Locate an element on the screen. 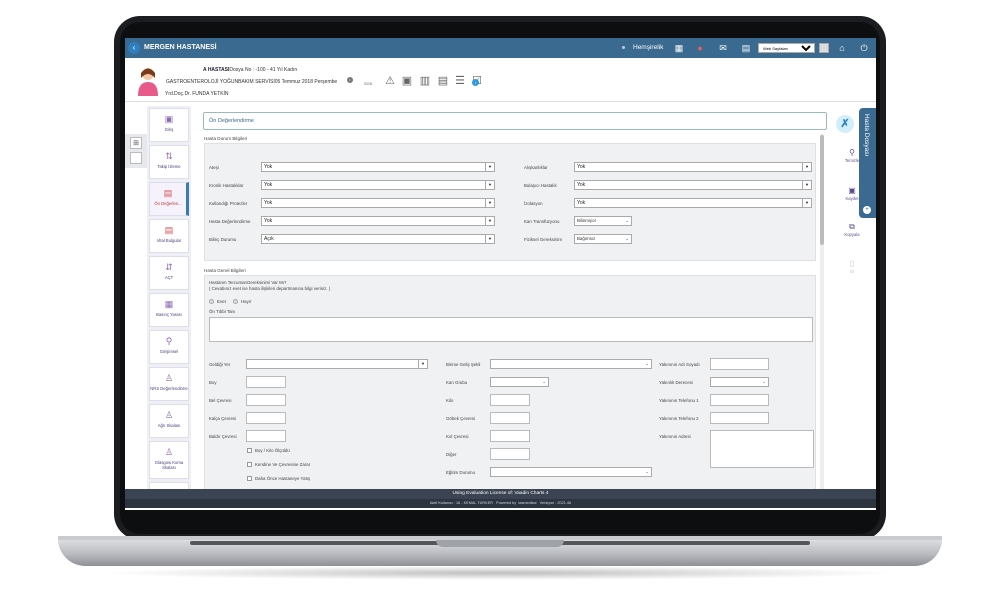 This screenshot has height=615, width=1000. relative-address-textarea is located at coordinates (762, 449).